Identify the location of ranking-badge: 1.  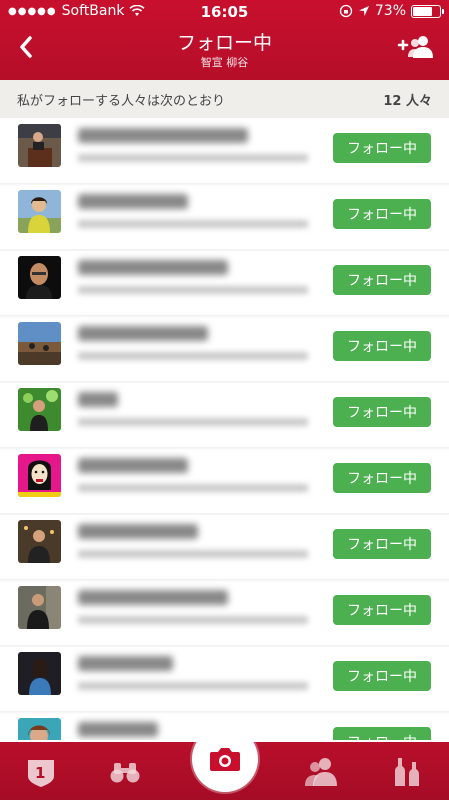
(40, 773).